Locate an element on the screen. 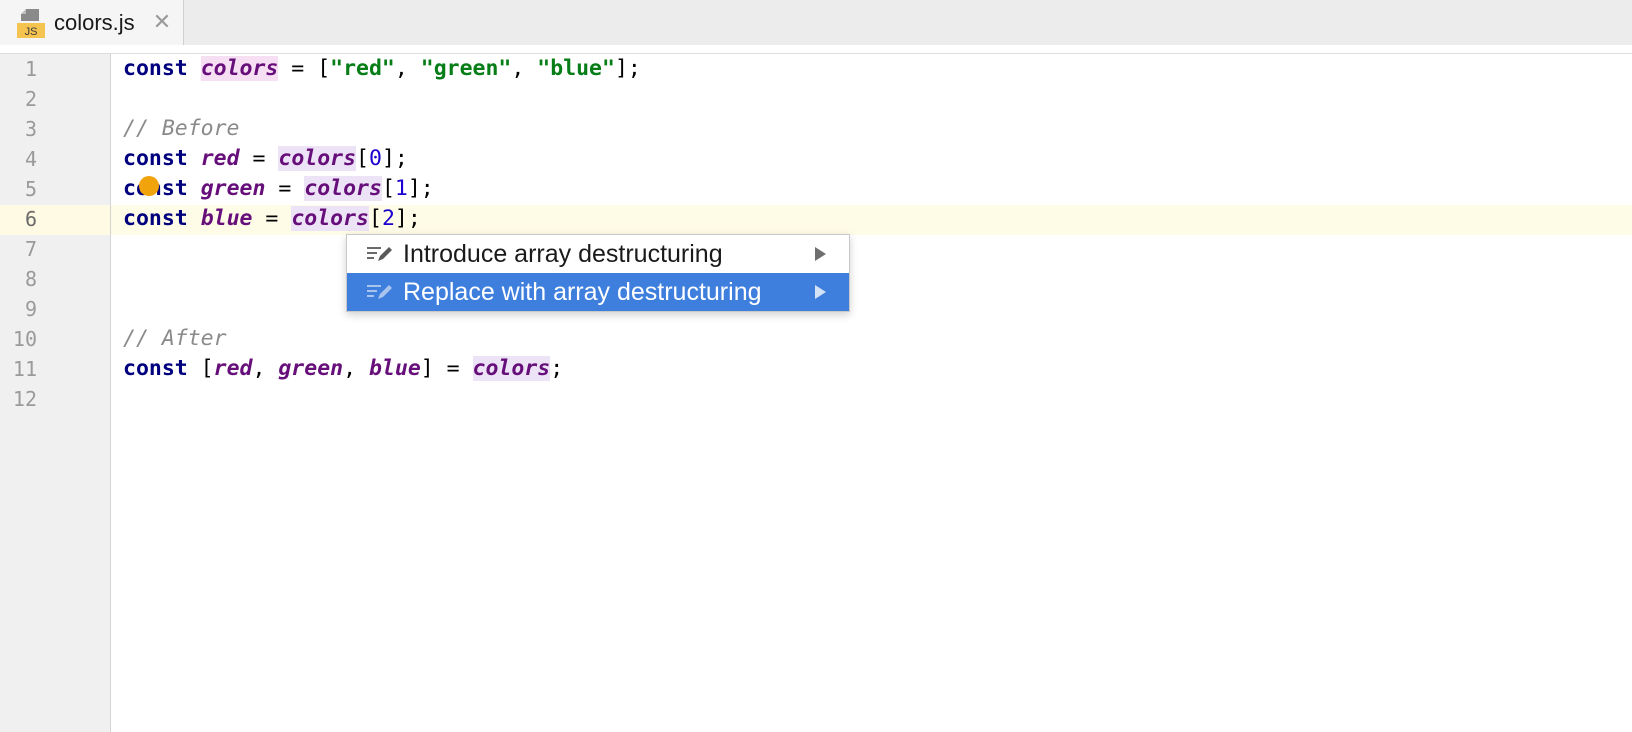  tab-bar-divider is located at coordinates (816, 49).